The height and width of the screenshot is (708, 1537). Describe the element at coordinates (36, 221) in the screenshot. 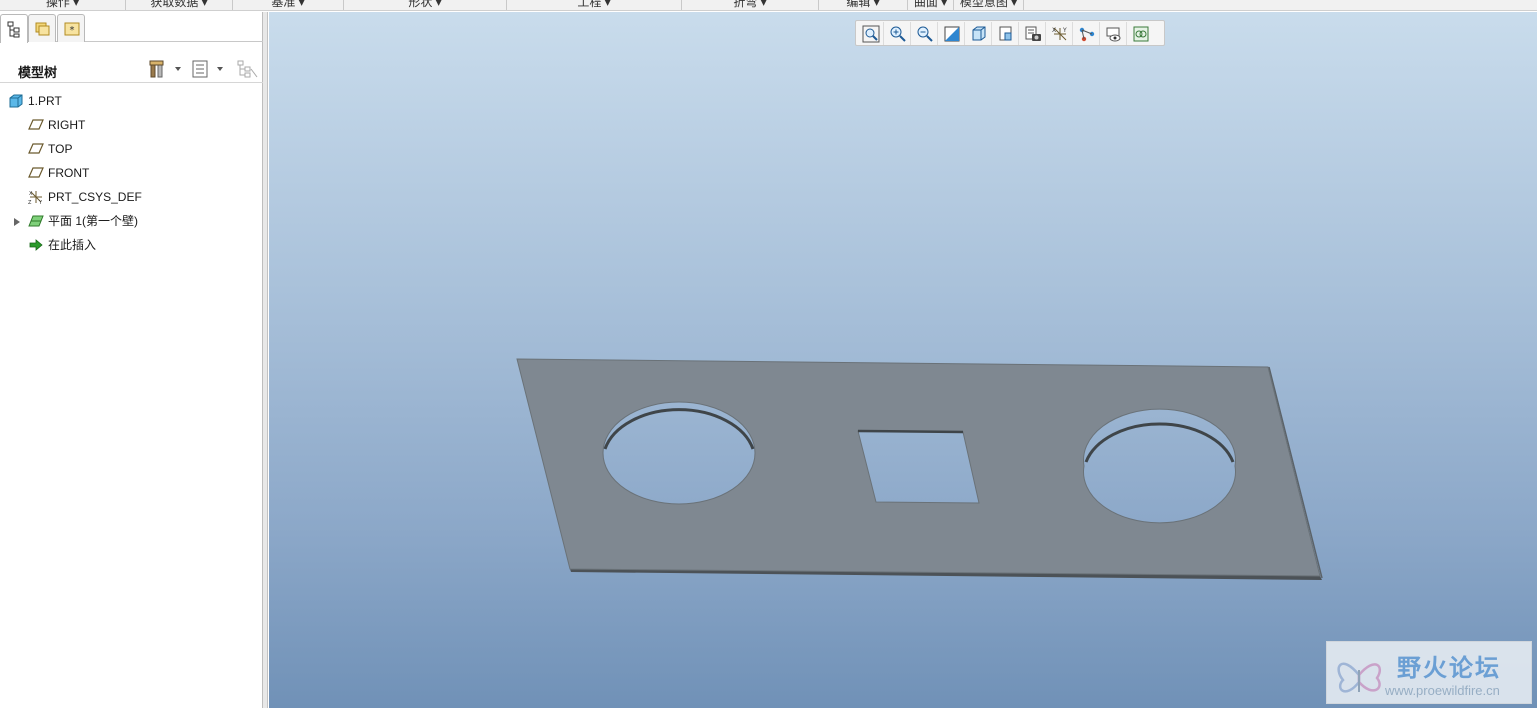

I see `sheetmetal-wall-icon` at that location.